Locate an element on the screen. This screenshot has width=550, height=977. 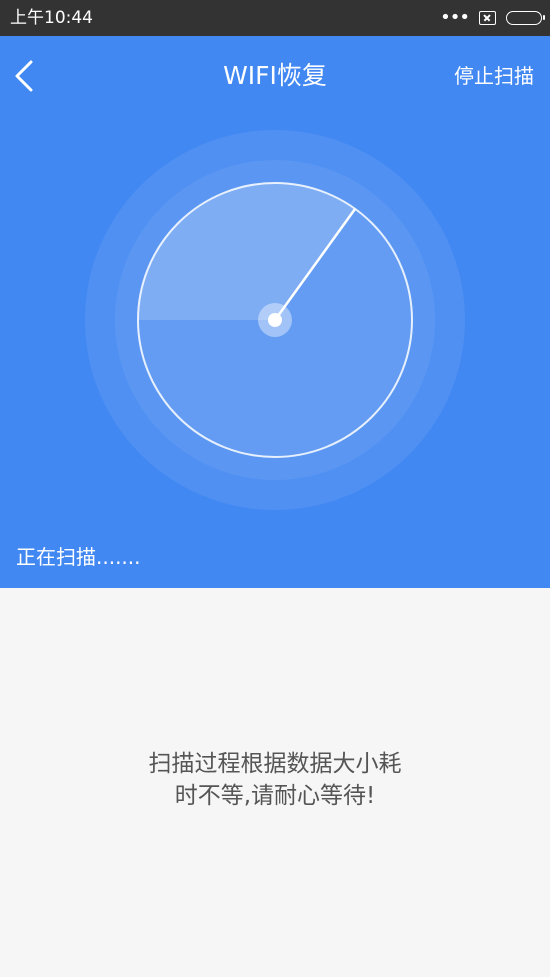
more-dots-icon: ••• is located at coordinates (455, 17).